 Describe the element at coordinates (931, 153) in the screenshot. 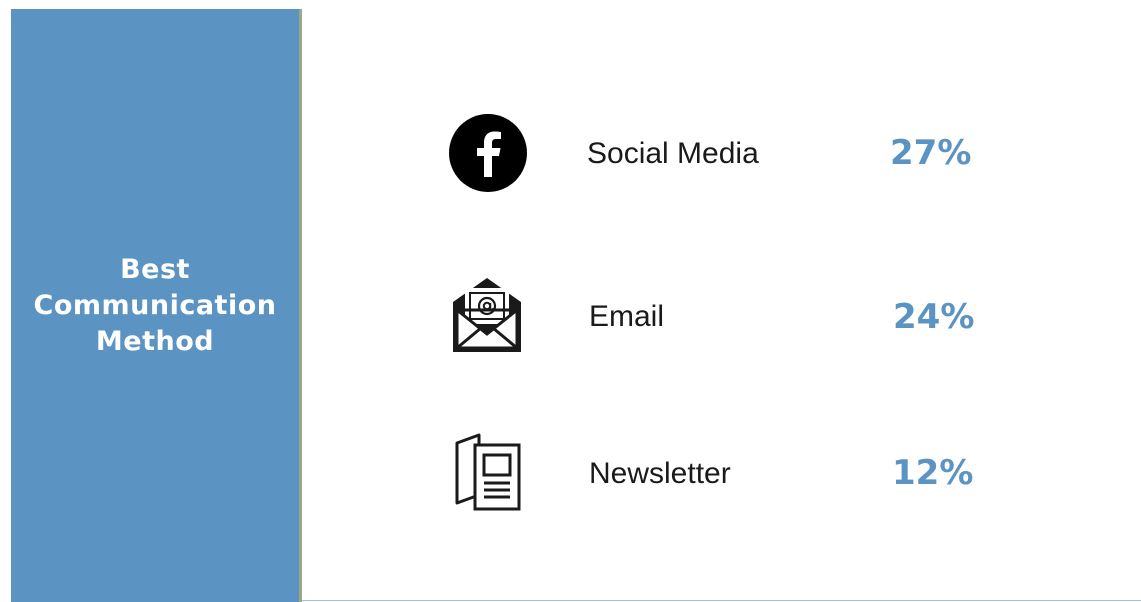

I see `item-percentage: 27%` at that location.